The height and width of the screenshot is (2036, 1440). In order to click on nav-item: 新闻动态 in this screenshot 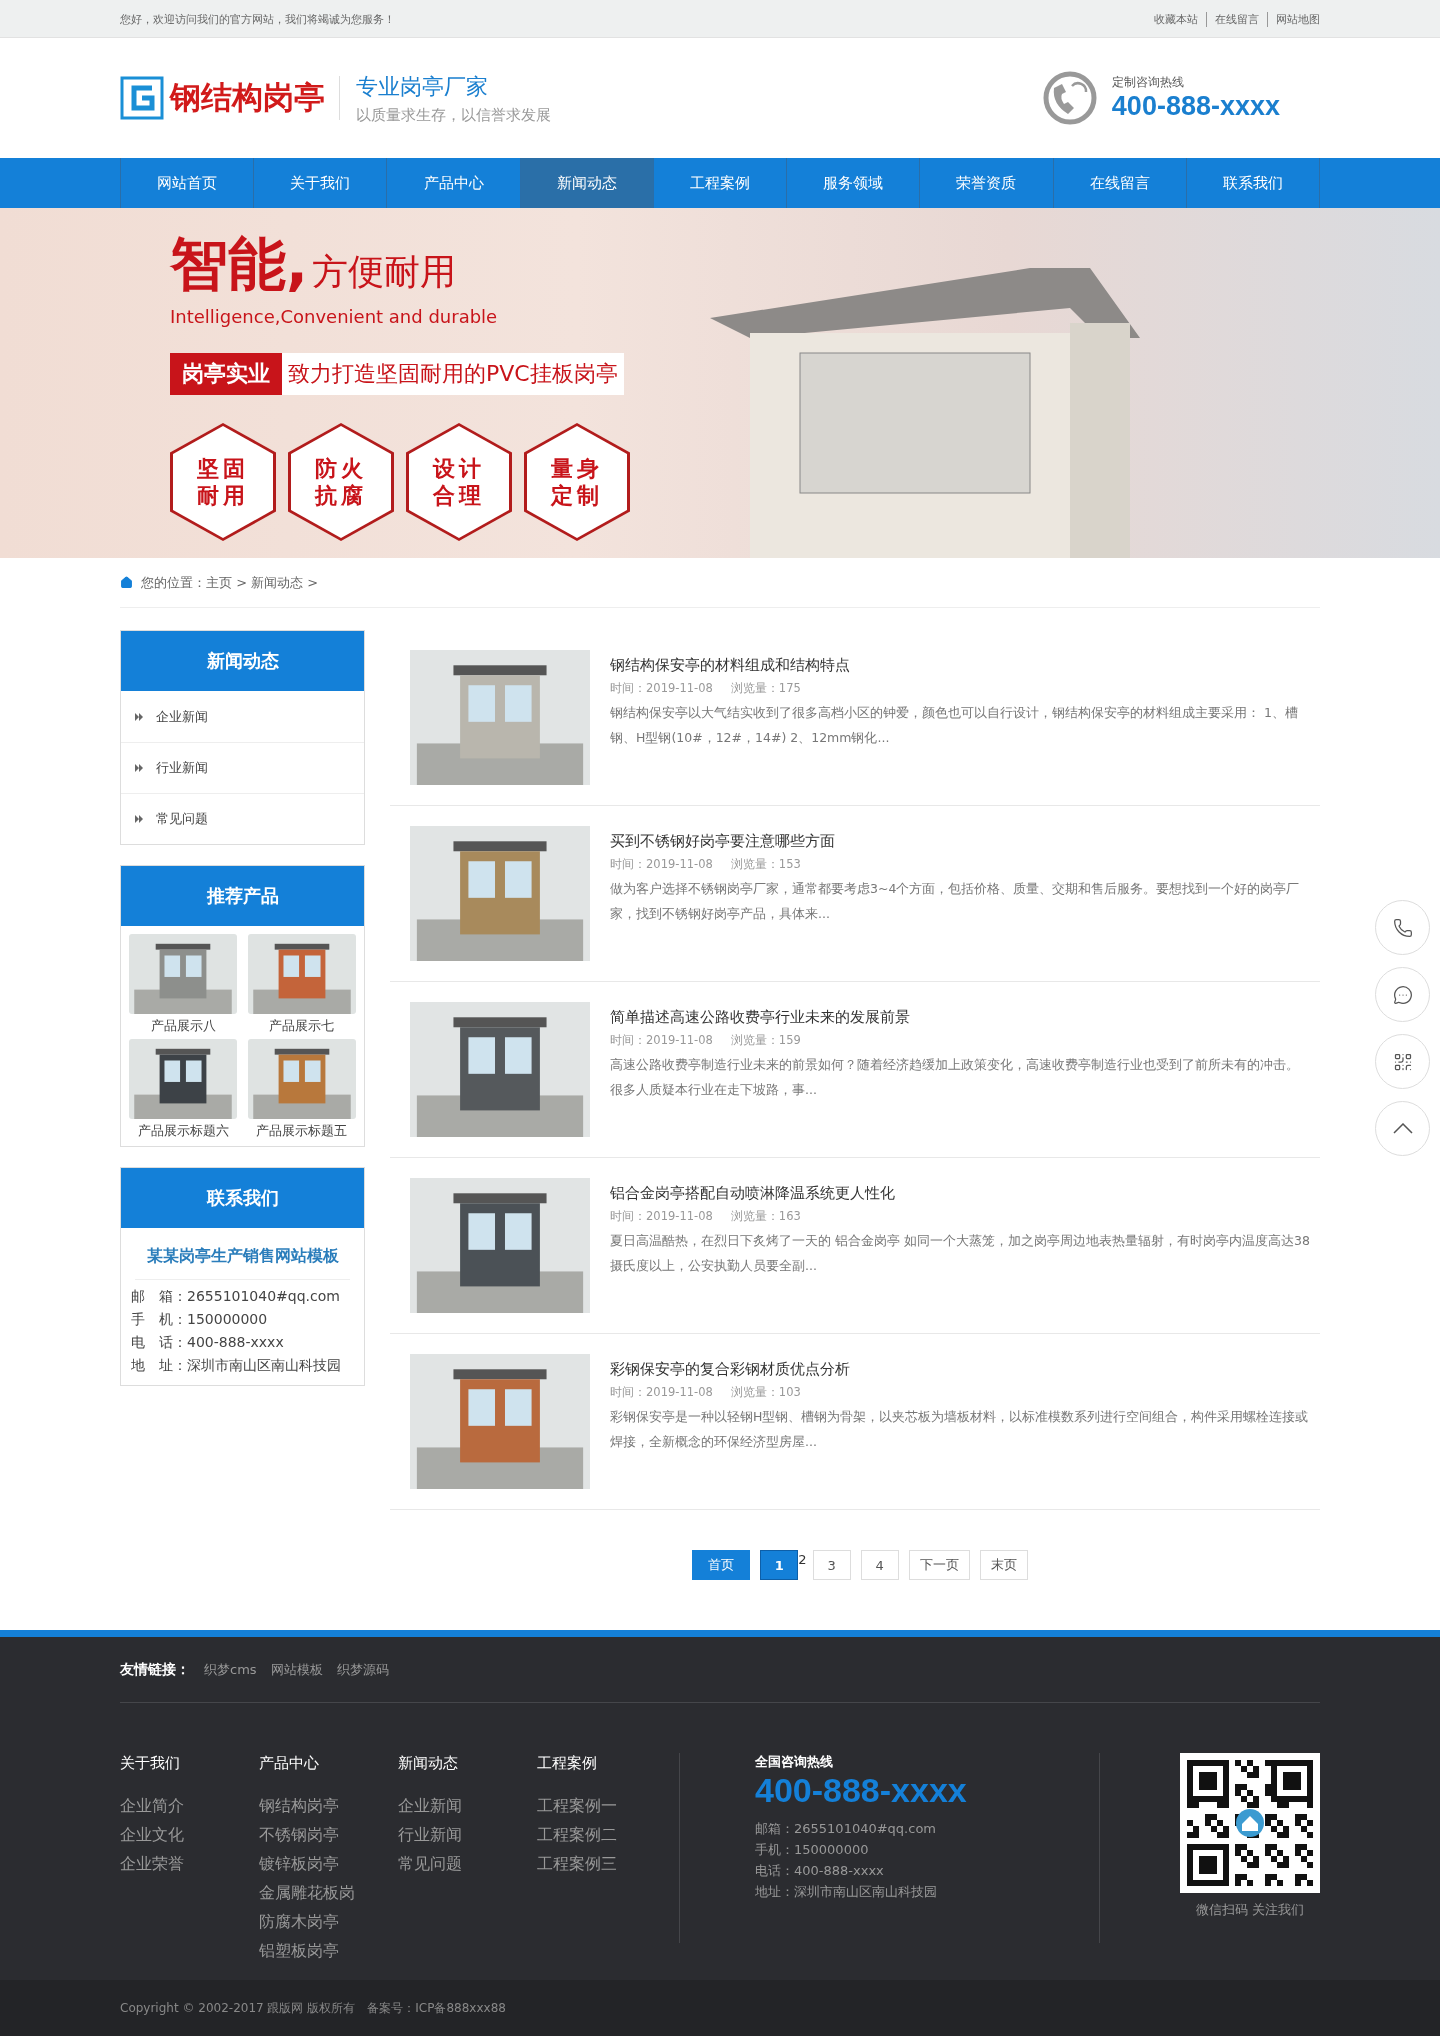, I will do `click(587, 183)`.